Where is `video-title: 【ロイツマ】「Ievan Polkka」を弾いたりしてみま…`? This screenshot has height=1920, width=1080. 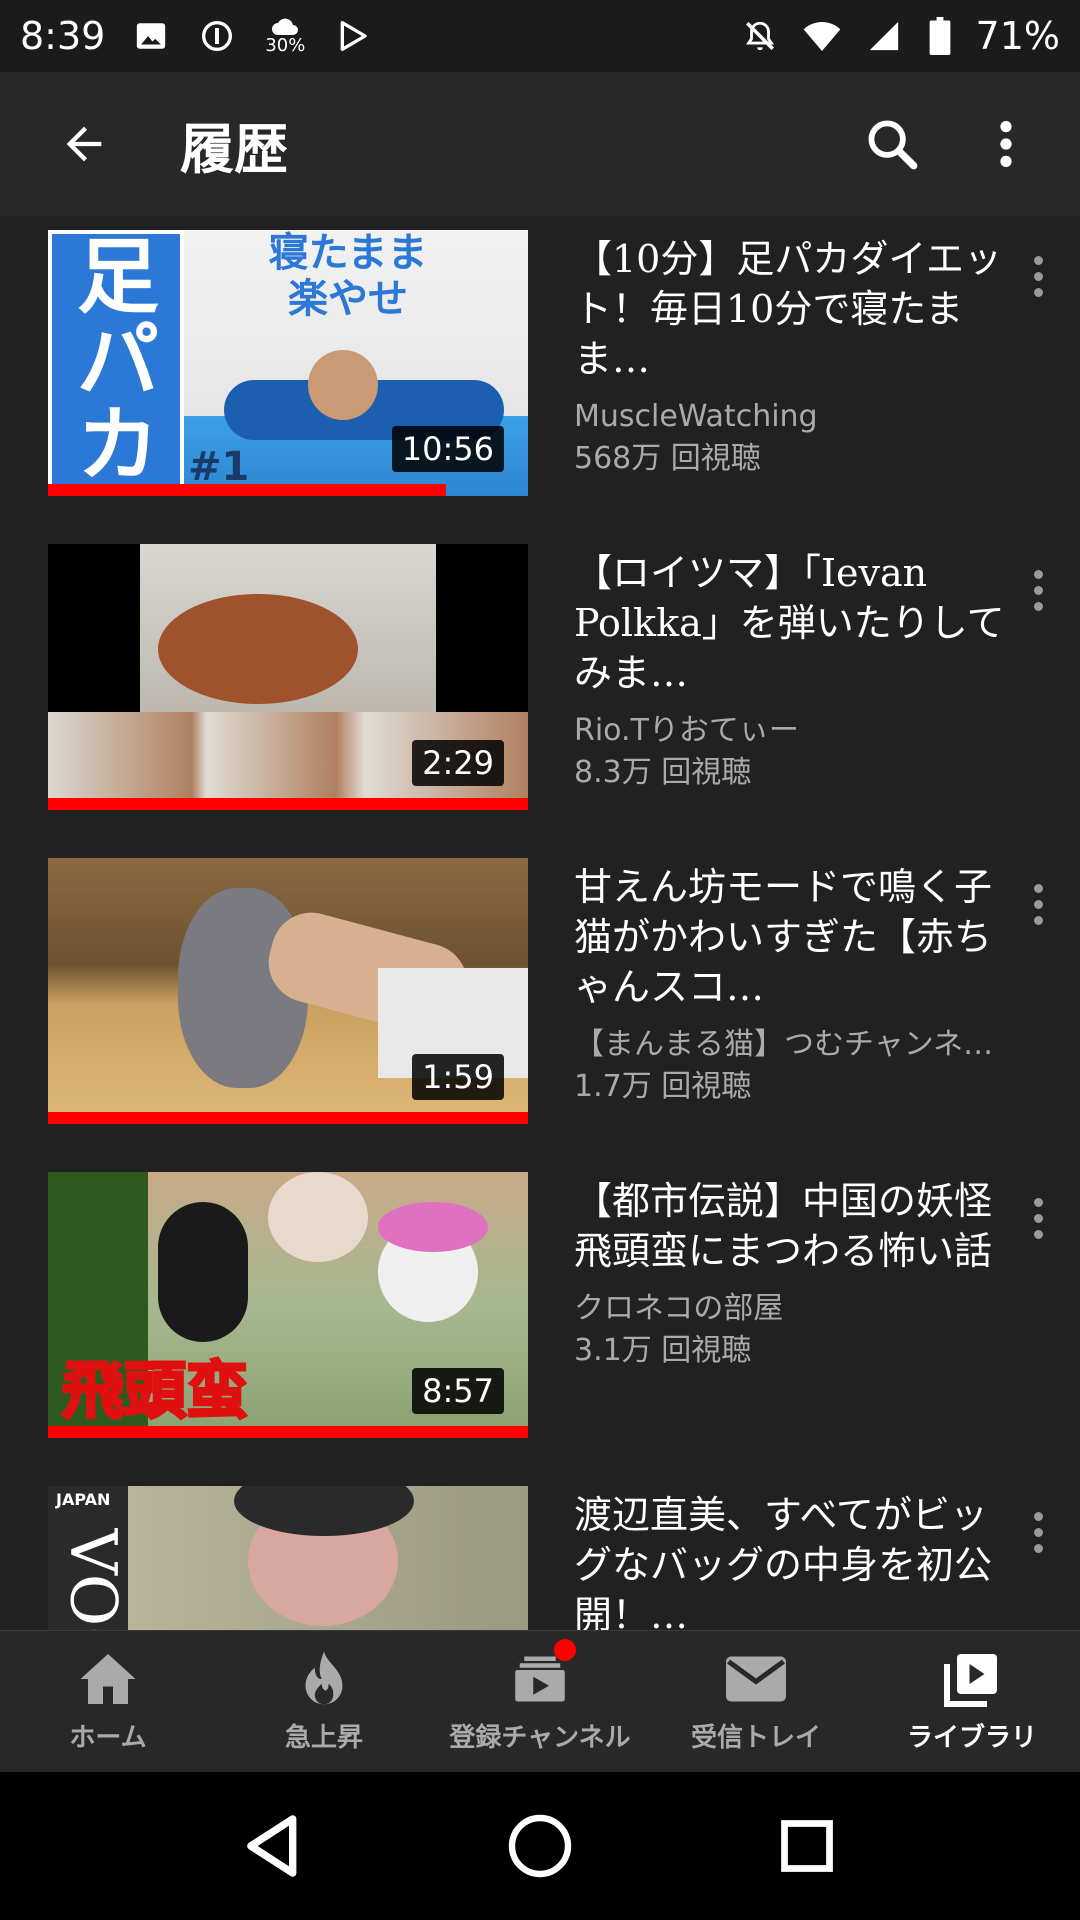
video-title: 【ロイツマ】「Ievan Polkka」を弾いたりしてみま… is located at coordinates (794, 623).